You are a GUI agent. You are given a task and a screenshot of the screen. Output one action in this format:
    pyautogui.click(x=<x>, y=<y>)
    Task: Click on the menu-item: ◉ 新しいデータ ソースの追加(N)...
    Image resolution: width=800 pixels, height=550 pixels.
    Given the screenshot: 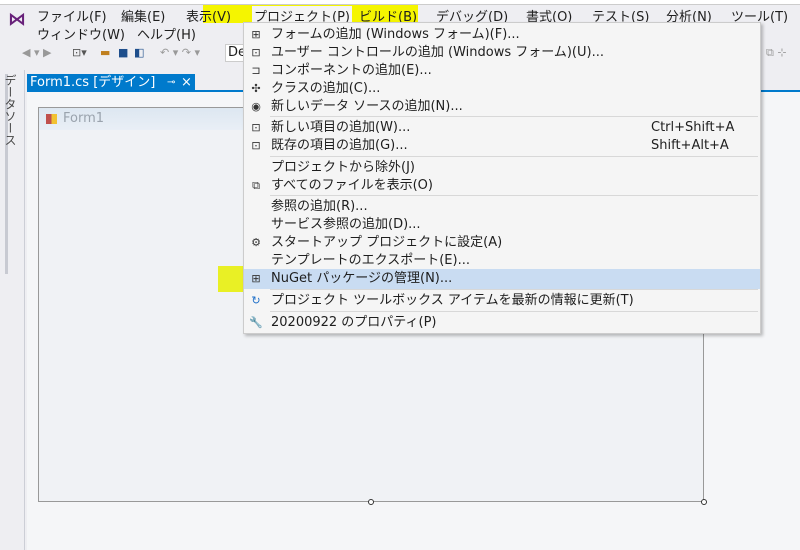 What is the action you would take?
    pyautogui.click(x=502, y=107)
    